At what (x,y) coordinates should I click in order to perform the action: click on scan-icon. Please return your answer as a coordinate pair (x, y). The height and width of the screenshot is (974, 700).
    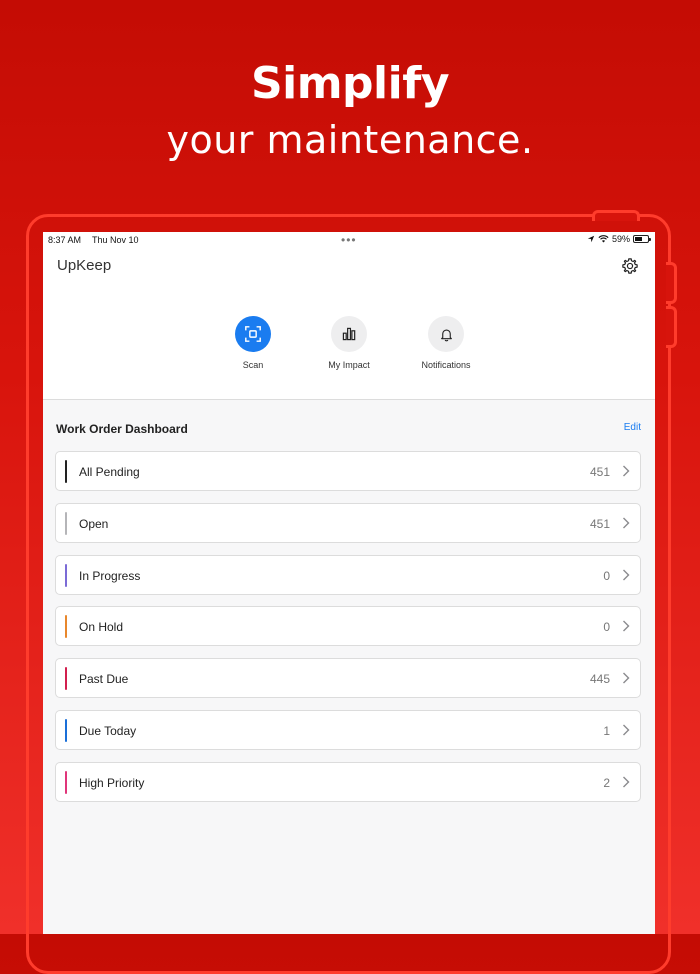
    Looking at the image, I should click on (253, 334).